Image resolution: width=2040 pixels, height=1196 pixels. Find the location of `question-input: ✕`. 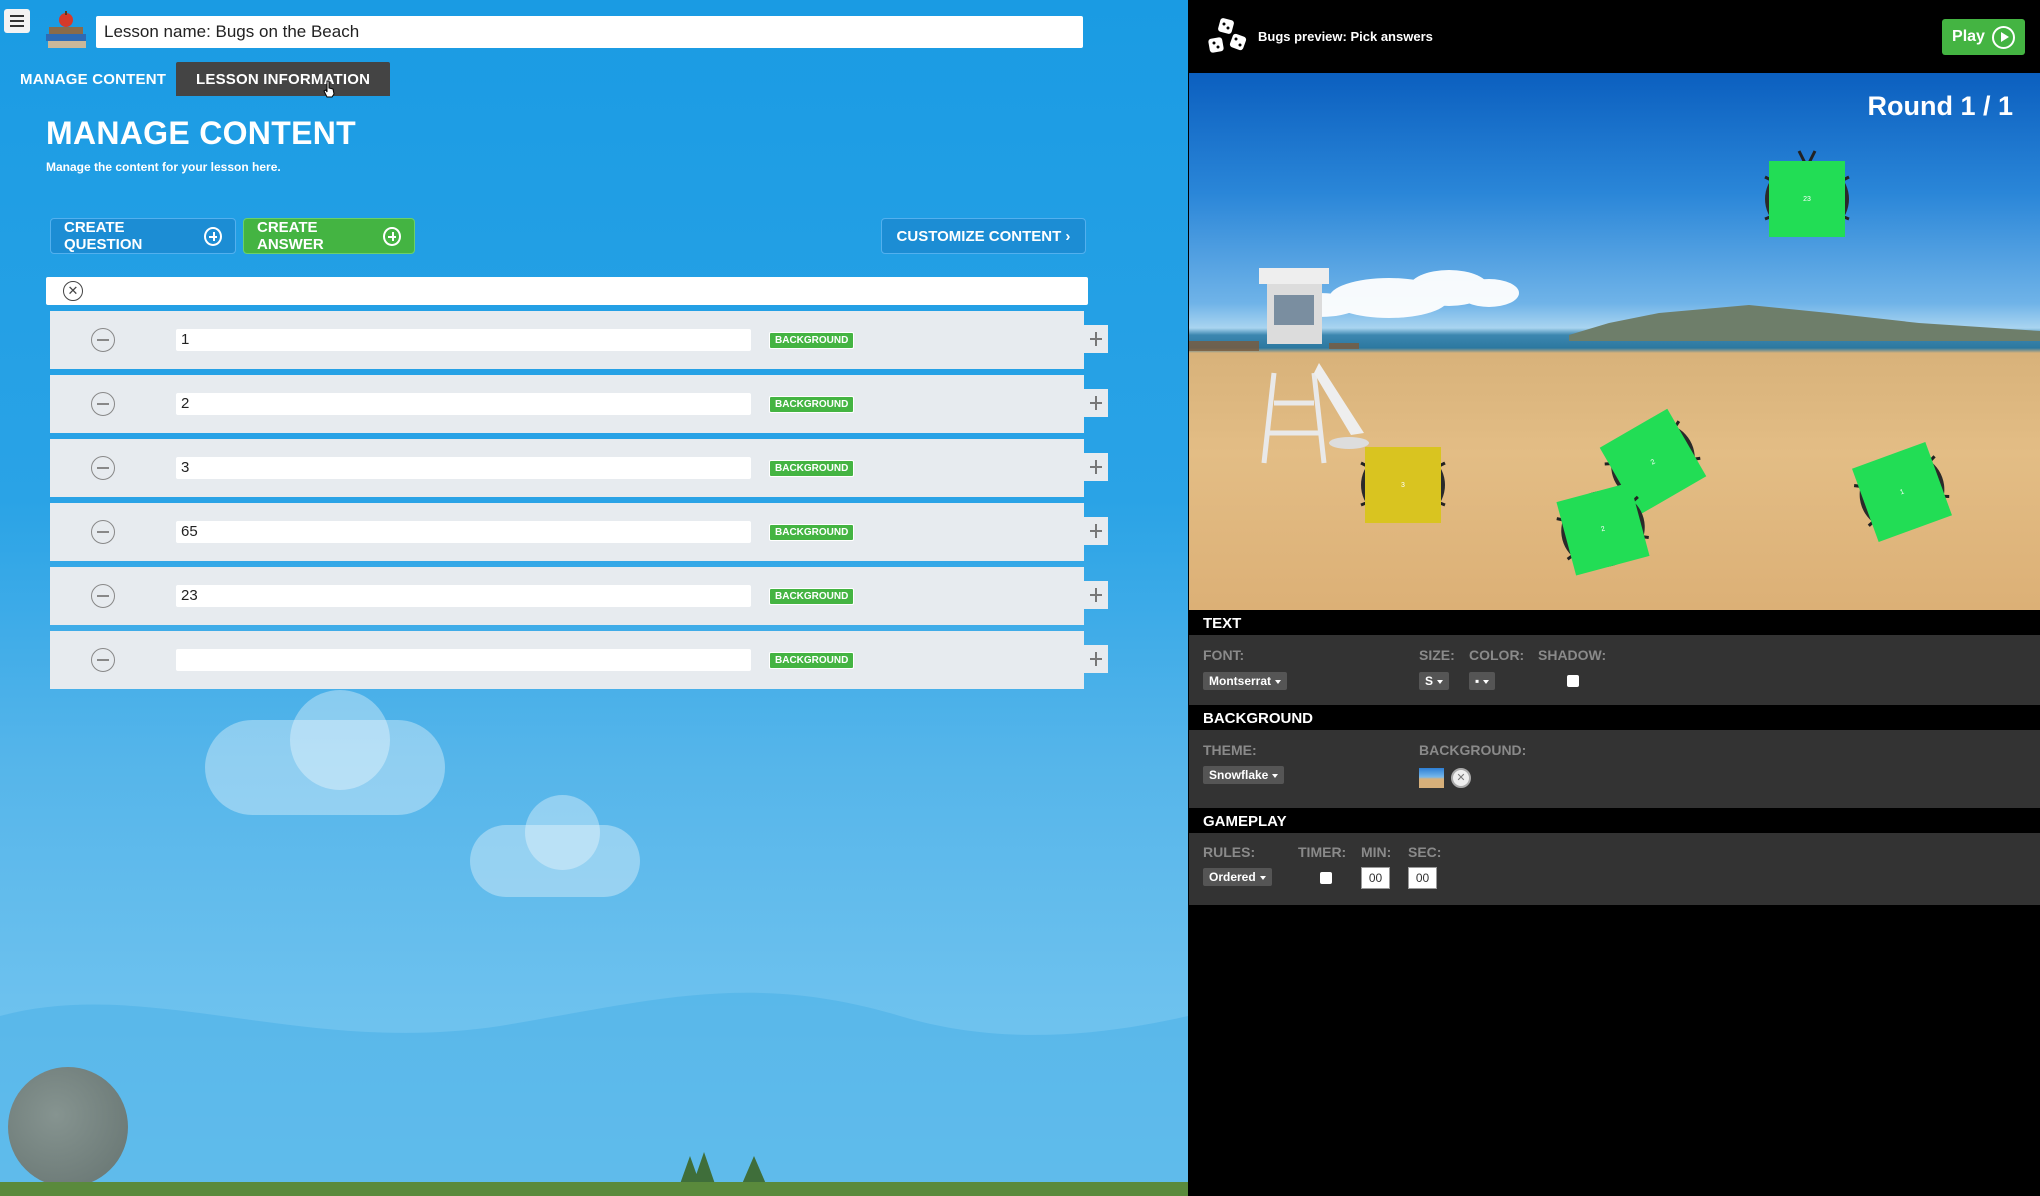

question-input: ✕ is located at coordinates (567, 291).